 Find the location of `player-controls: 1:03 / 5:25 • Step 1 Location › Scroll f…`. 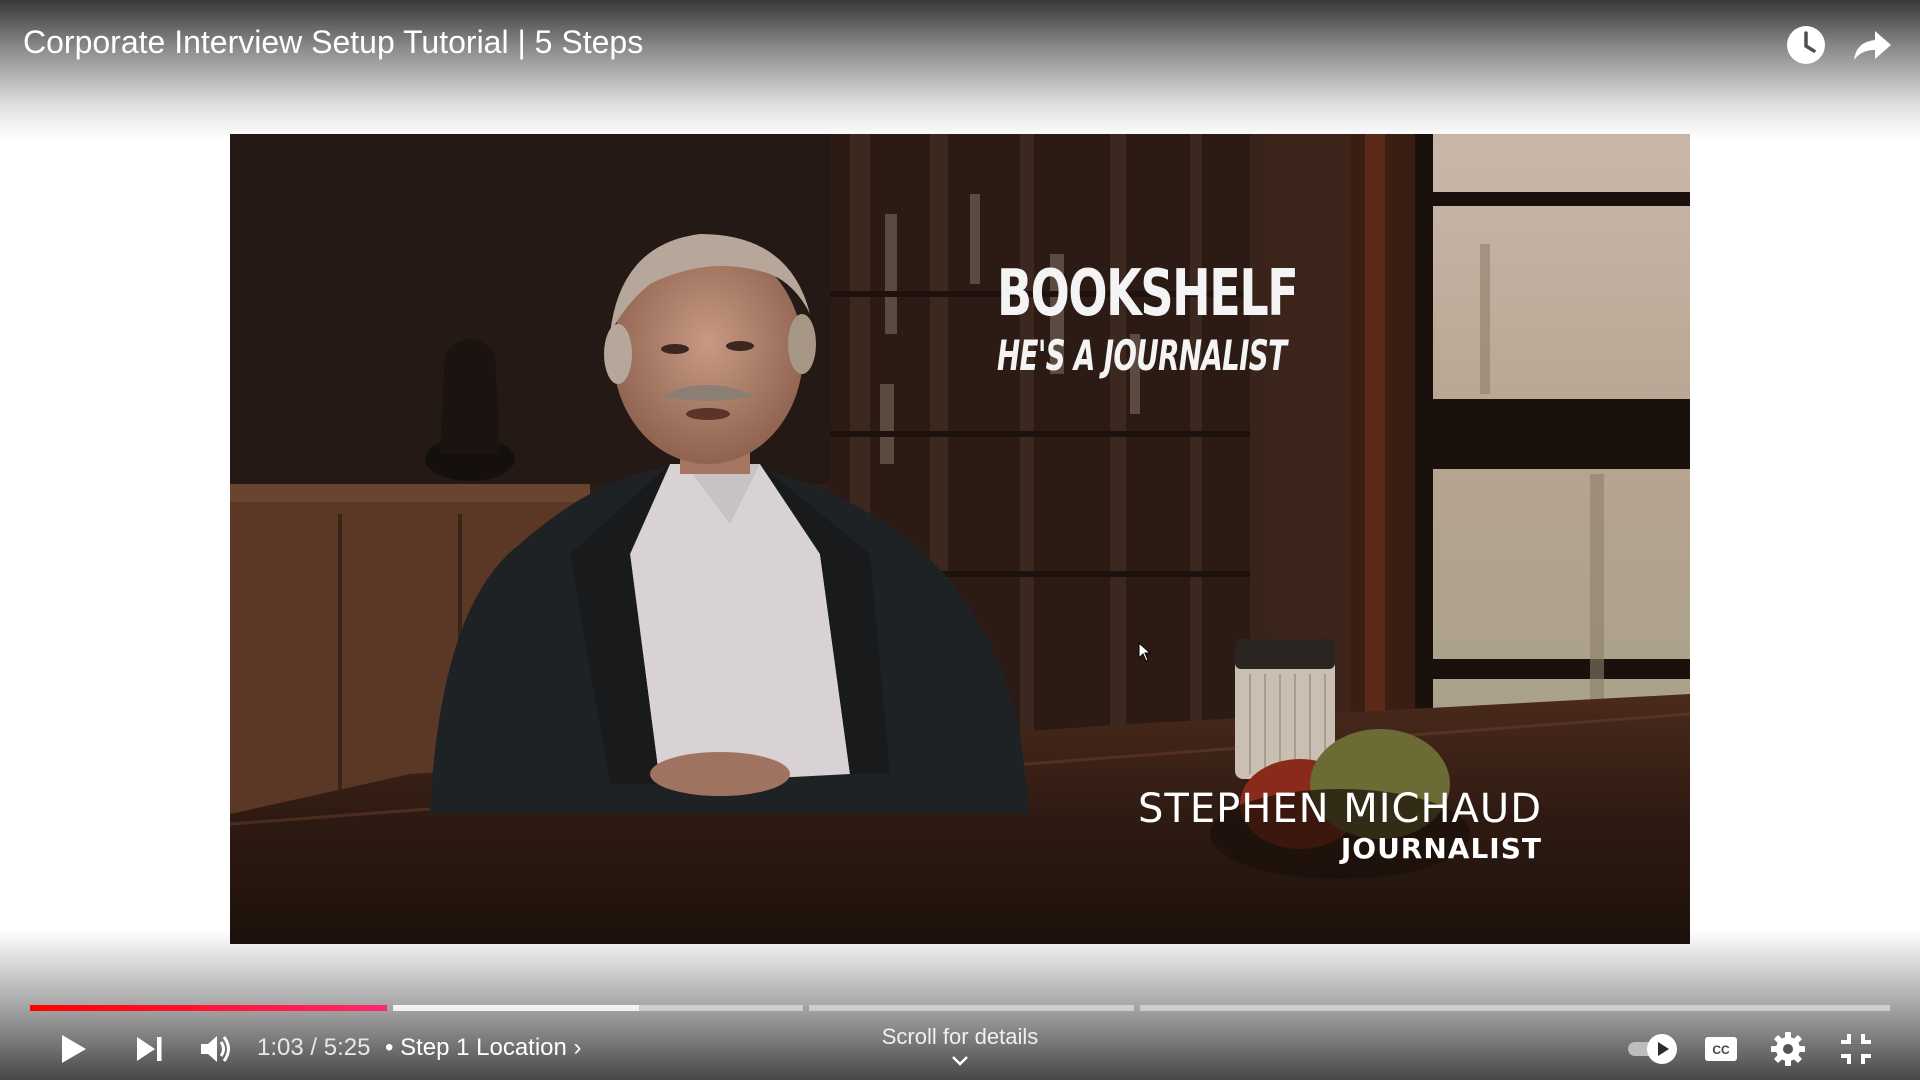

player-controls: 1:03 / 5:25 • Step 1 Location › Scroll f… is located at coordinates (960, 1047).